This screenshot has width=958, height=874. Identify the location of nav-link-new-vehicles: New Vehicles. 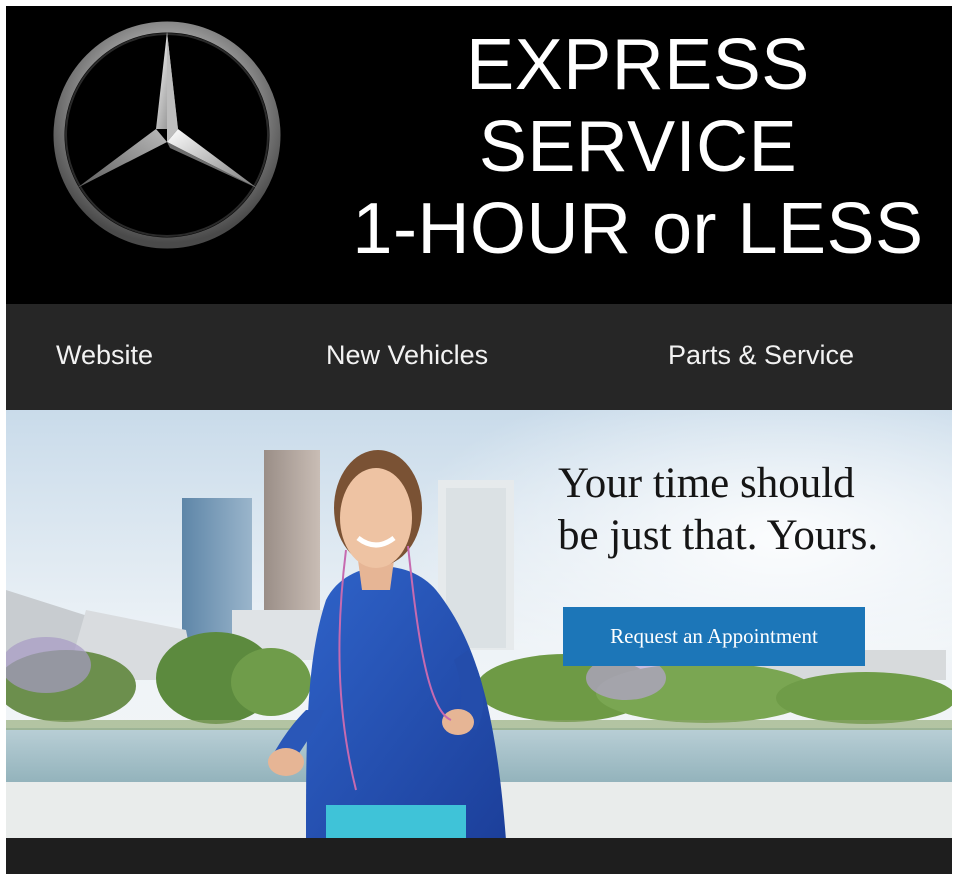
(407, 355).